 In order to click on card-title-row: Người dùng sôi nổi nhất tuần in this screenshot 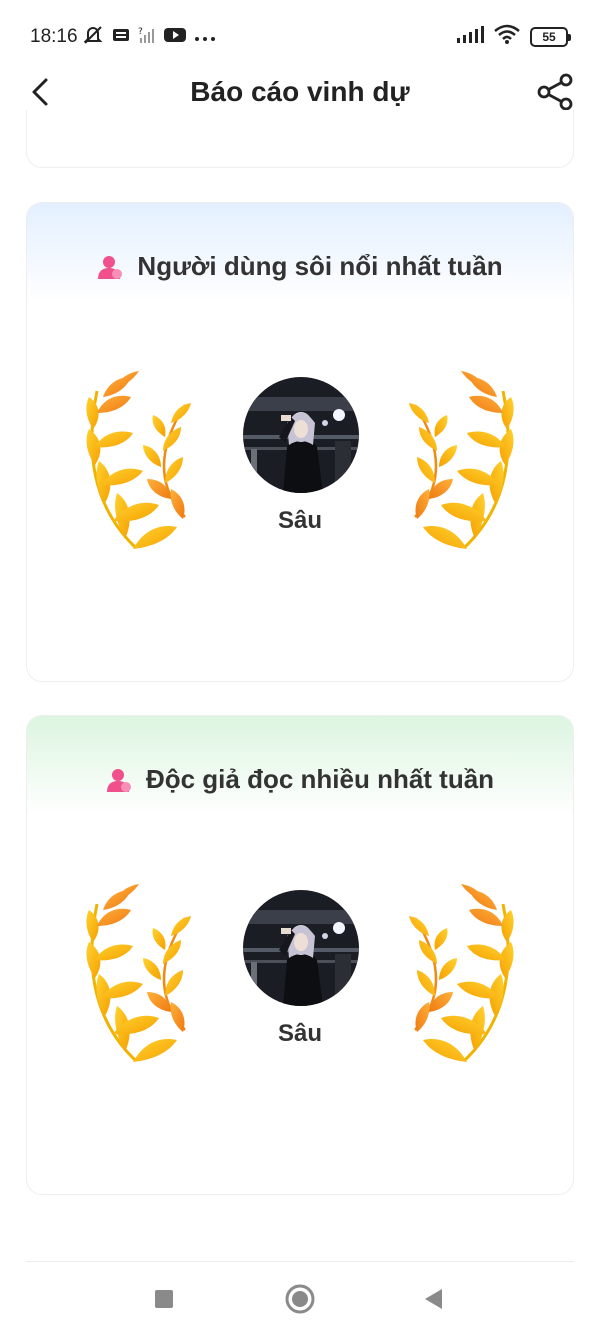, I will do `click(300, 266)`.